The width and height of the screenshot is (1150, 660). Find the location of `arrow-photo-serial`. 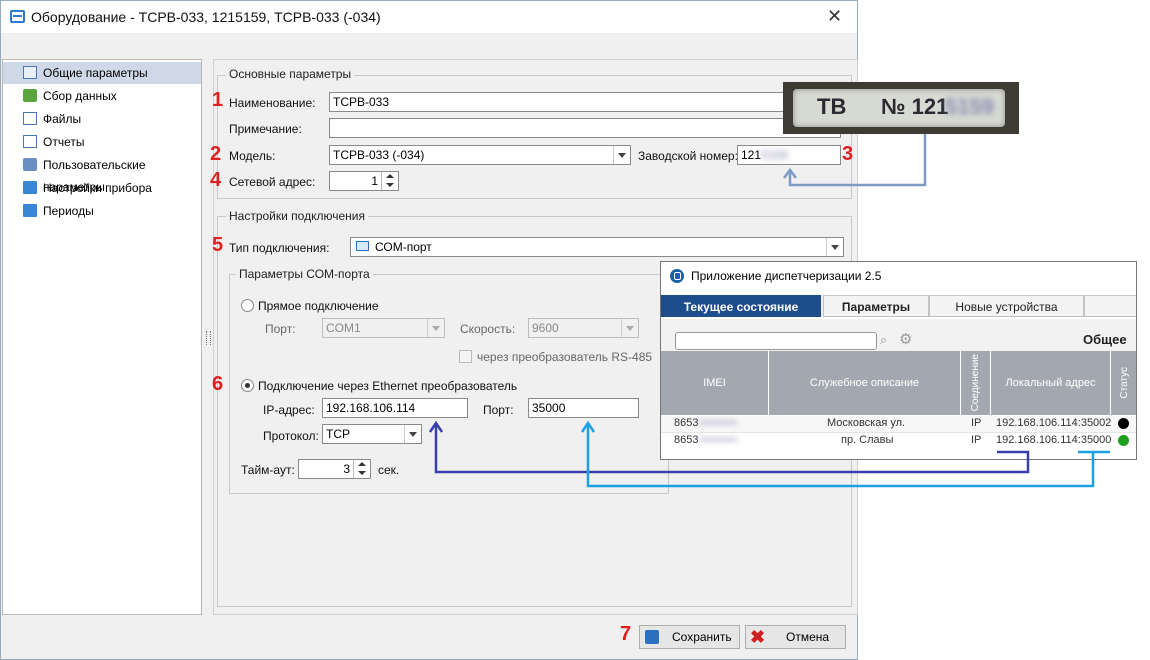

arrow-photo-serial is located at coordinates (857, 160).